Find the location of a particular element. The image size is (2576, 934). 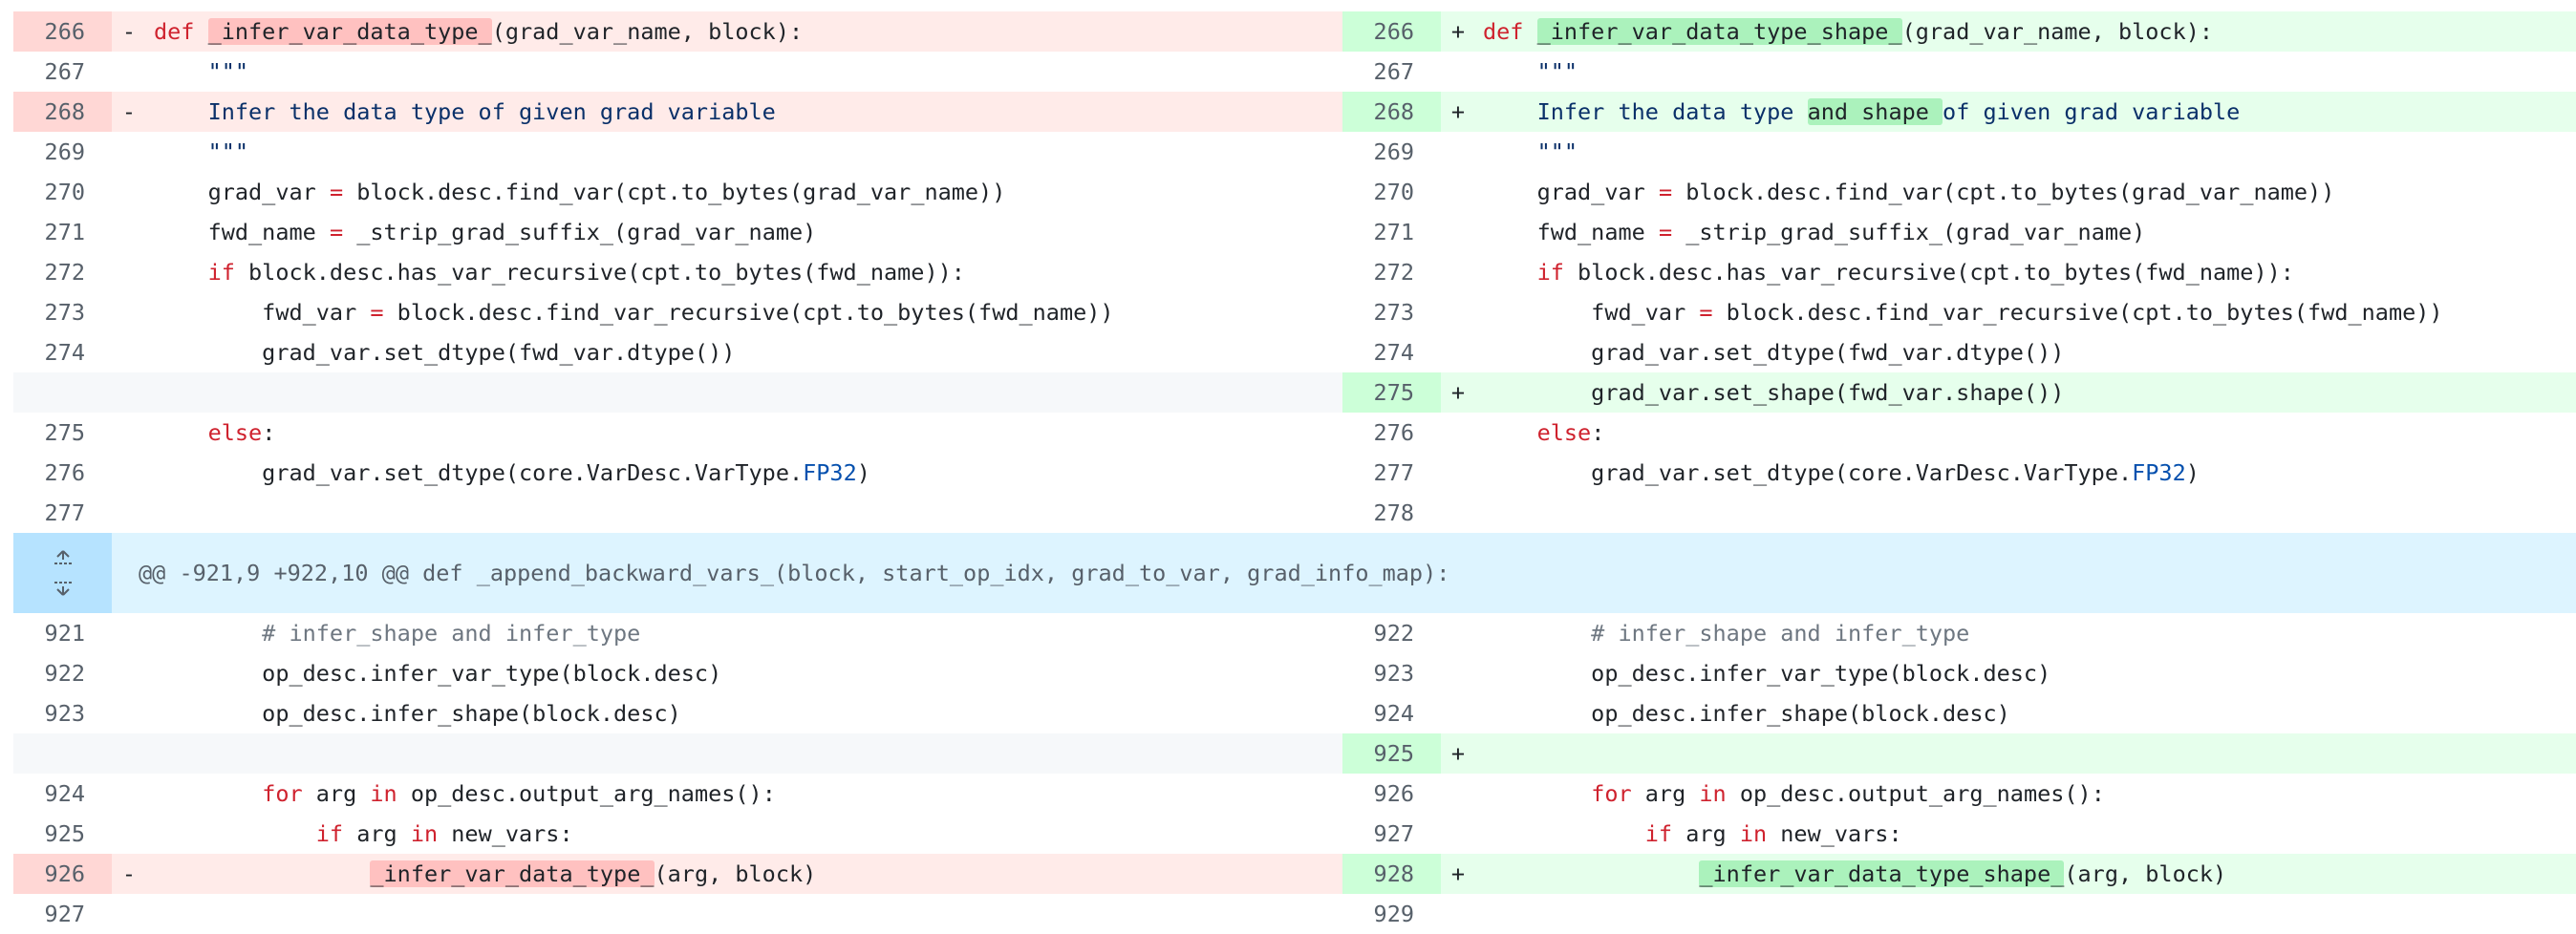

left-line: 921 # infer_shape and infer_type is located at coordinates (677, 633).